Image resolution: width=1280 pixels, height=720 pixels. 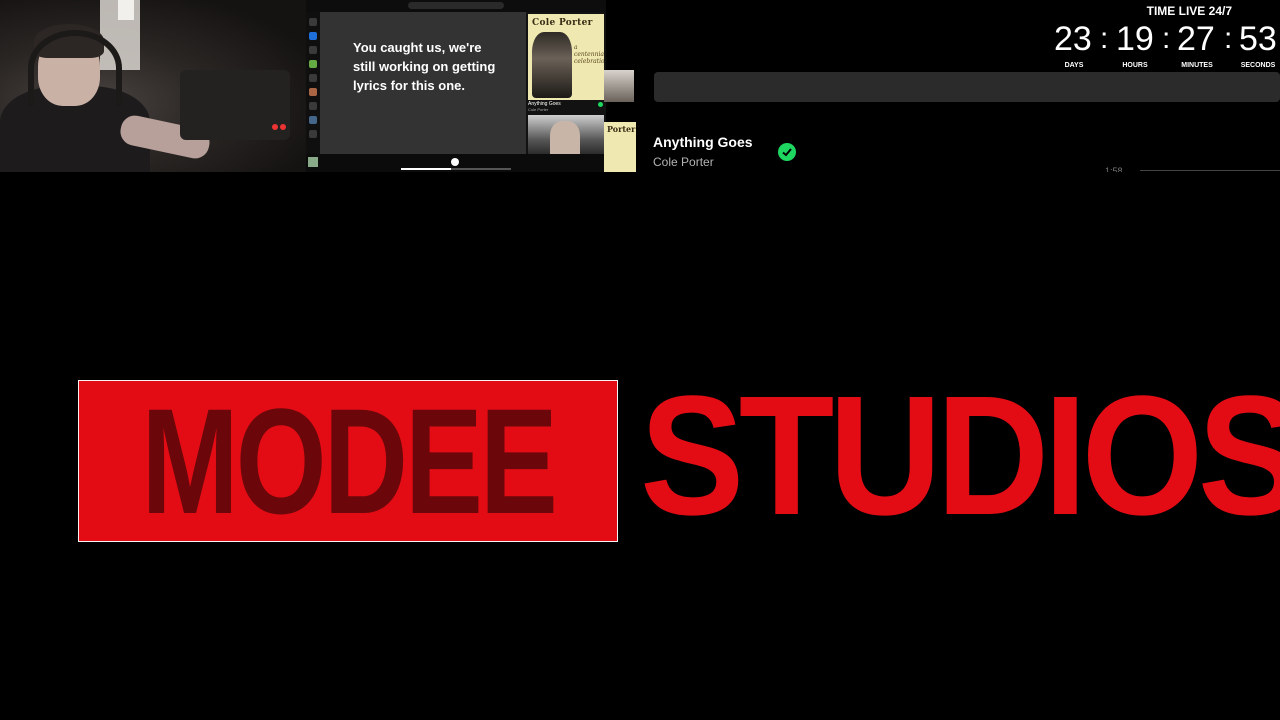 I want to click on logo-studios: STUDIOS, so click(x=960, y=456).